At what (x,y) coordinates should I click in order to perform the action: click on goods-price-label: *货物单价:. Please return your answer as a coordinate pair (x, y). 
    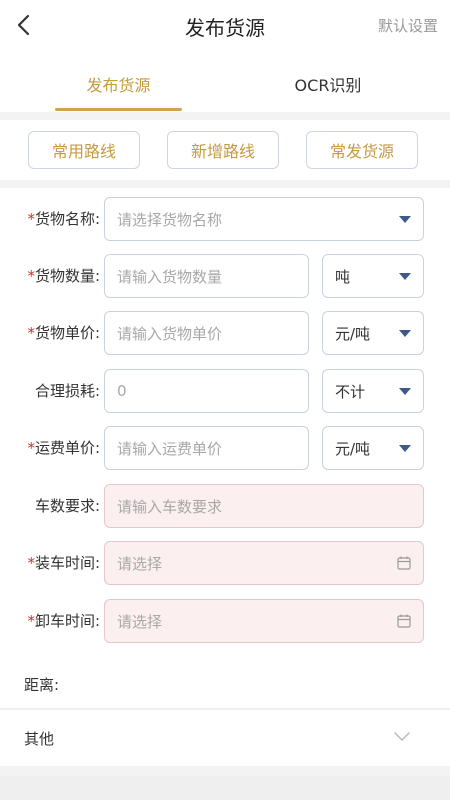
    Looking at the image, I should click on (63, 333).